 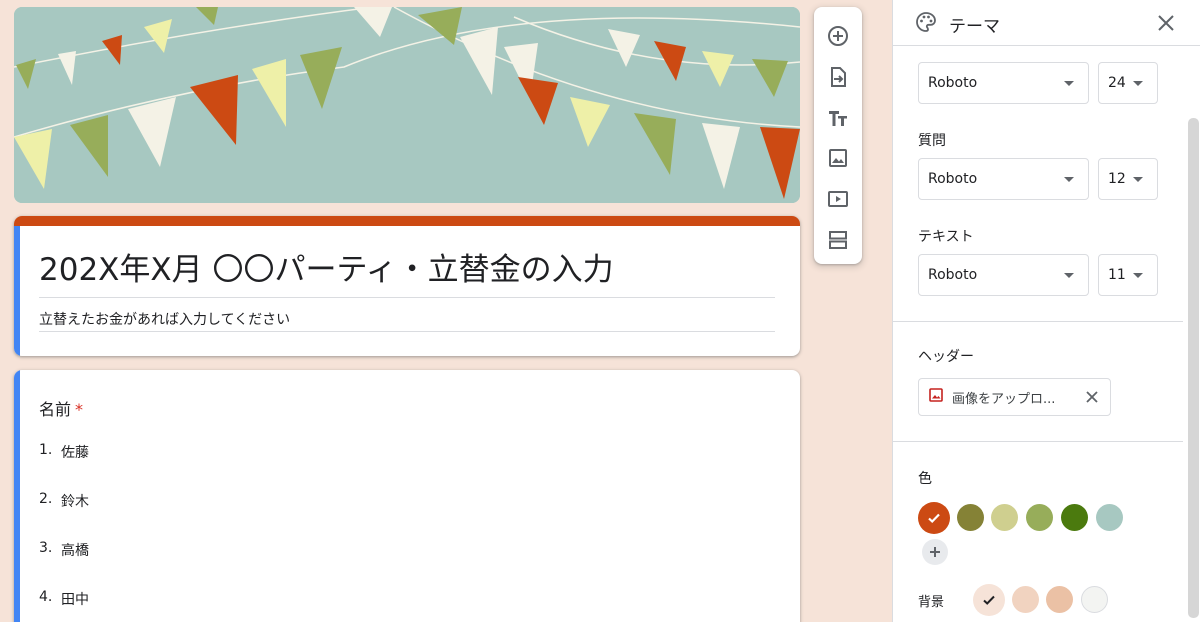 What do you see at coordinates (838, 77) in the screenshot?
I see `import-questions-icon` at bounding box center [838, 77].